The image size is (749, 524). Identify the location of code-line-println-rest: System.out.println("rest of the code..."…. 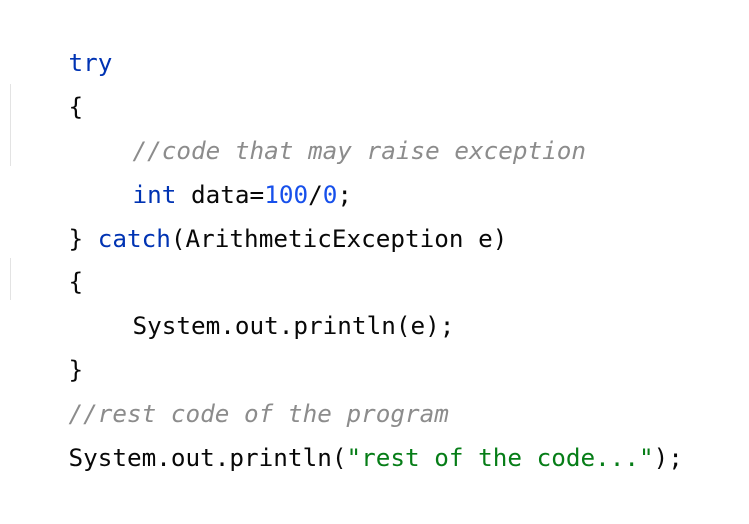
(346, 432).